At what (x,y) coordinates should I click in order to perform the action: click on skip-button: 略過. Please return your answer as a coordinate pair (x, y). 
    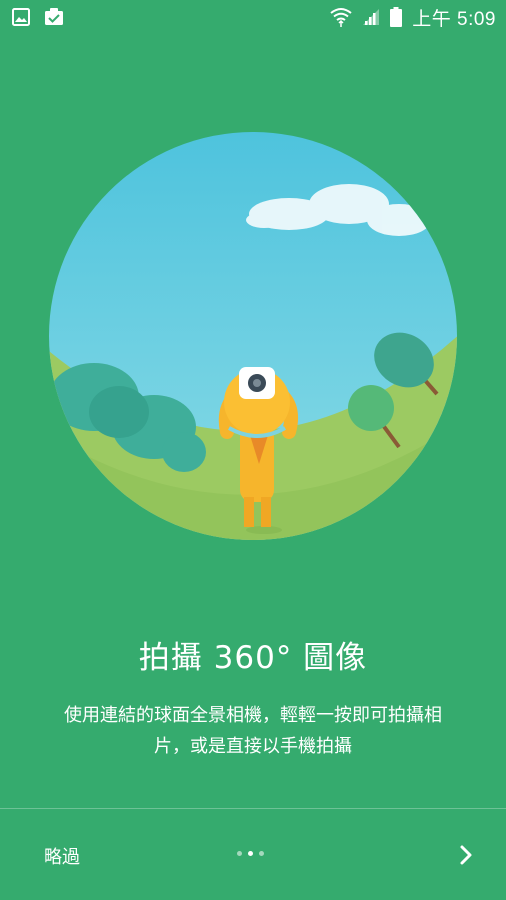
    Looking at the image, I should click on (62, 856).